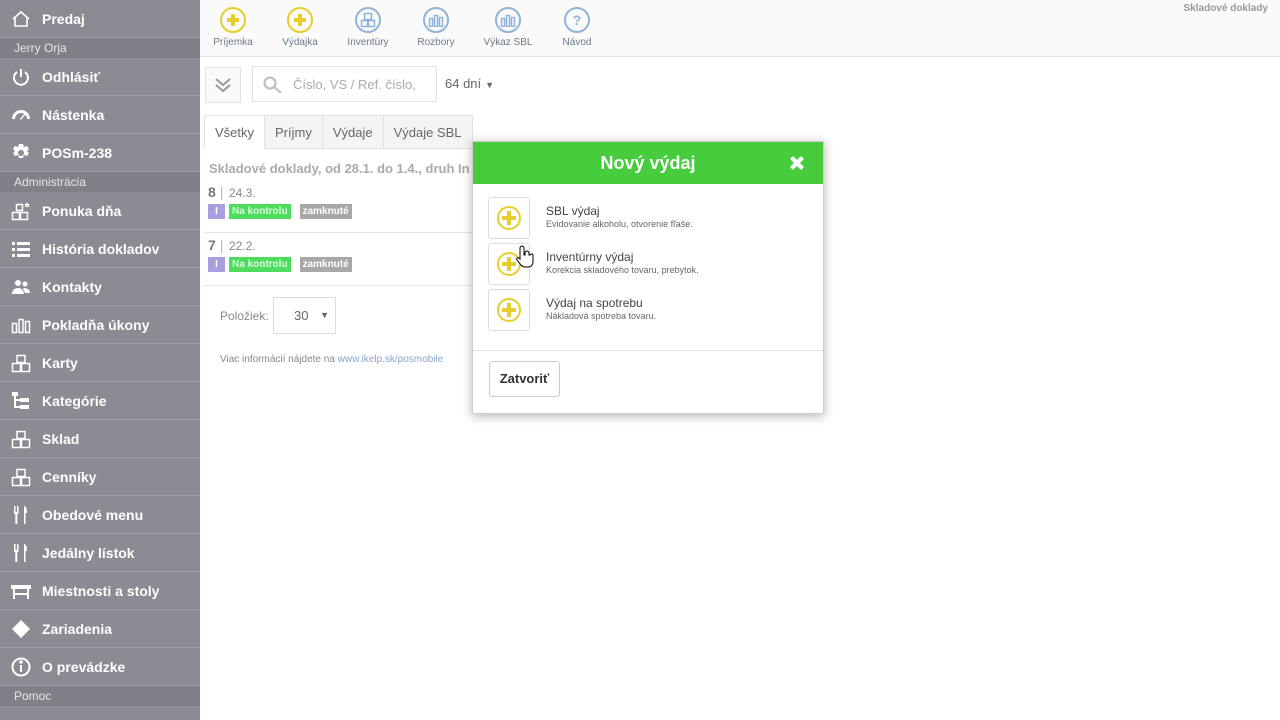 The width and height of the screenshot is (1280, 720). What do you see at coordinates (216, 192) in the screenshot?
I see `doc-number: 8 |` at bounding box center [216, 192].